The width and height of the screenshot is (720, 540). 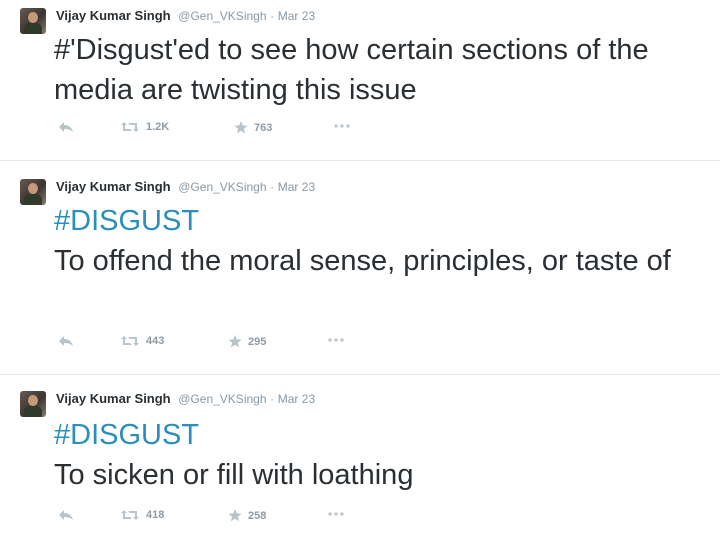 What do you see at coordinates (257, 515) in the screenshot?
I see `favorite-count: 258` at bounding box center [257, 515].